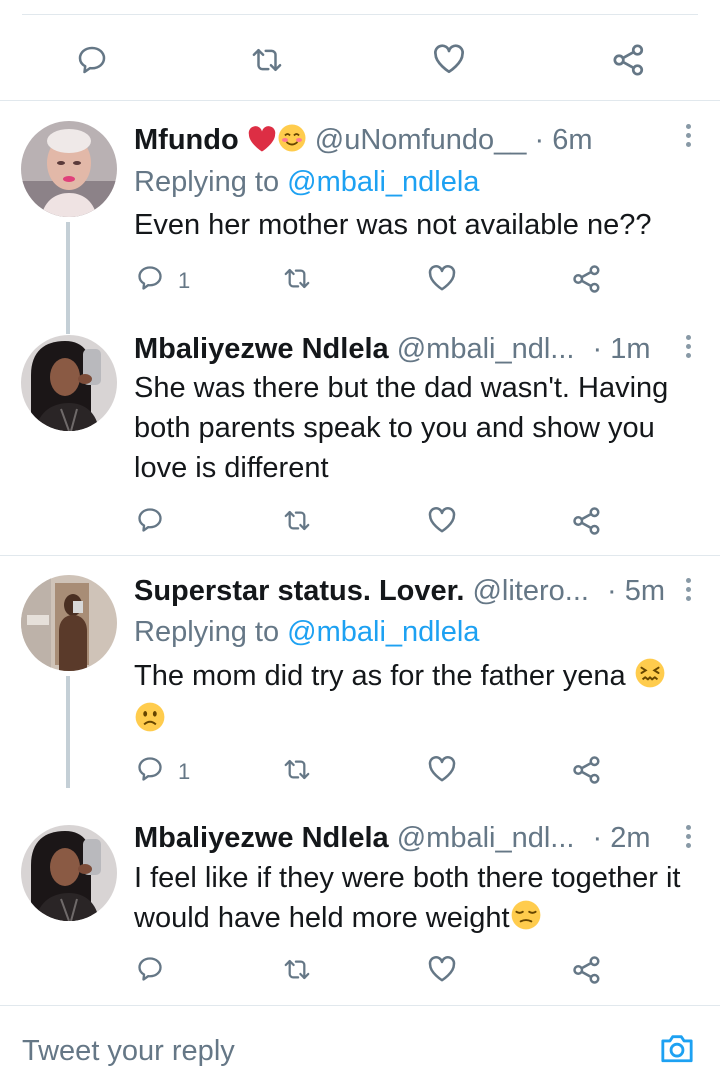  What do you see at coordinates (392, 349) in the screenshot?
I see `tweet-header: Mbaliyezwe Ndlela @mbali_ndl... · 1m` at bounding box center [392, 349].